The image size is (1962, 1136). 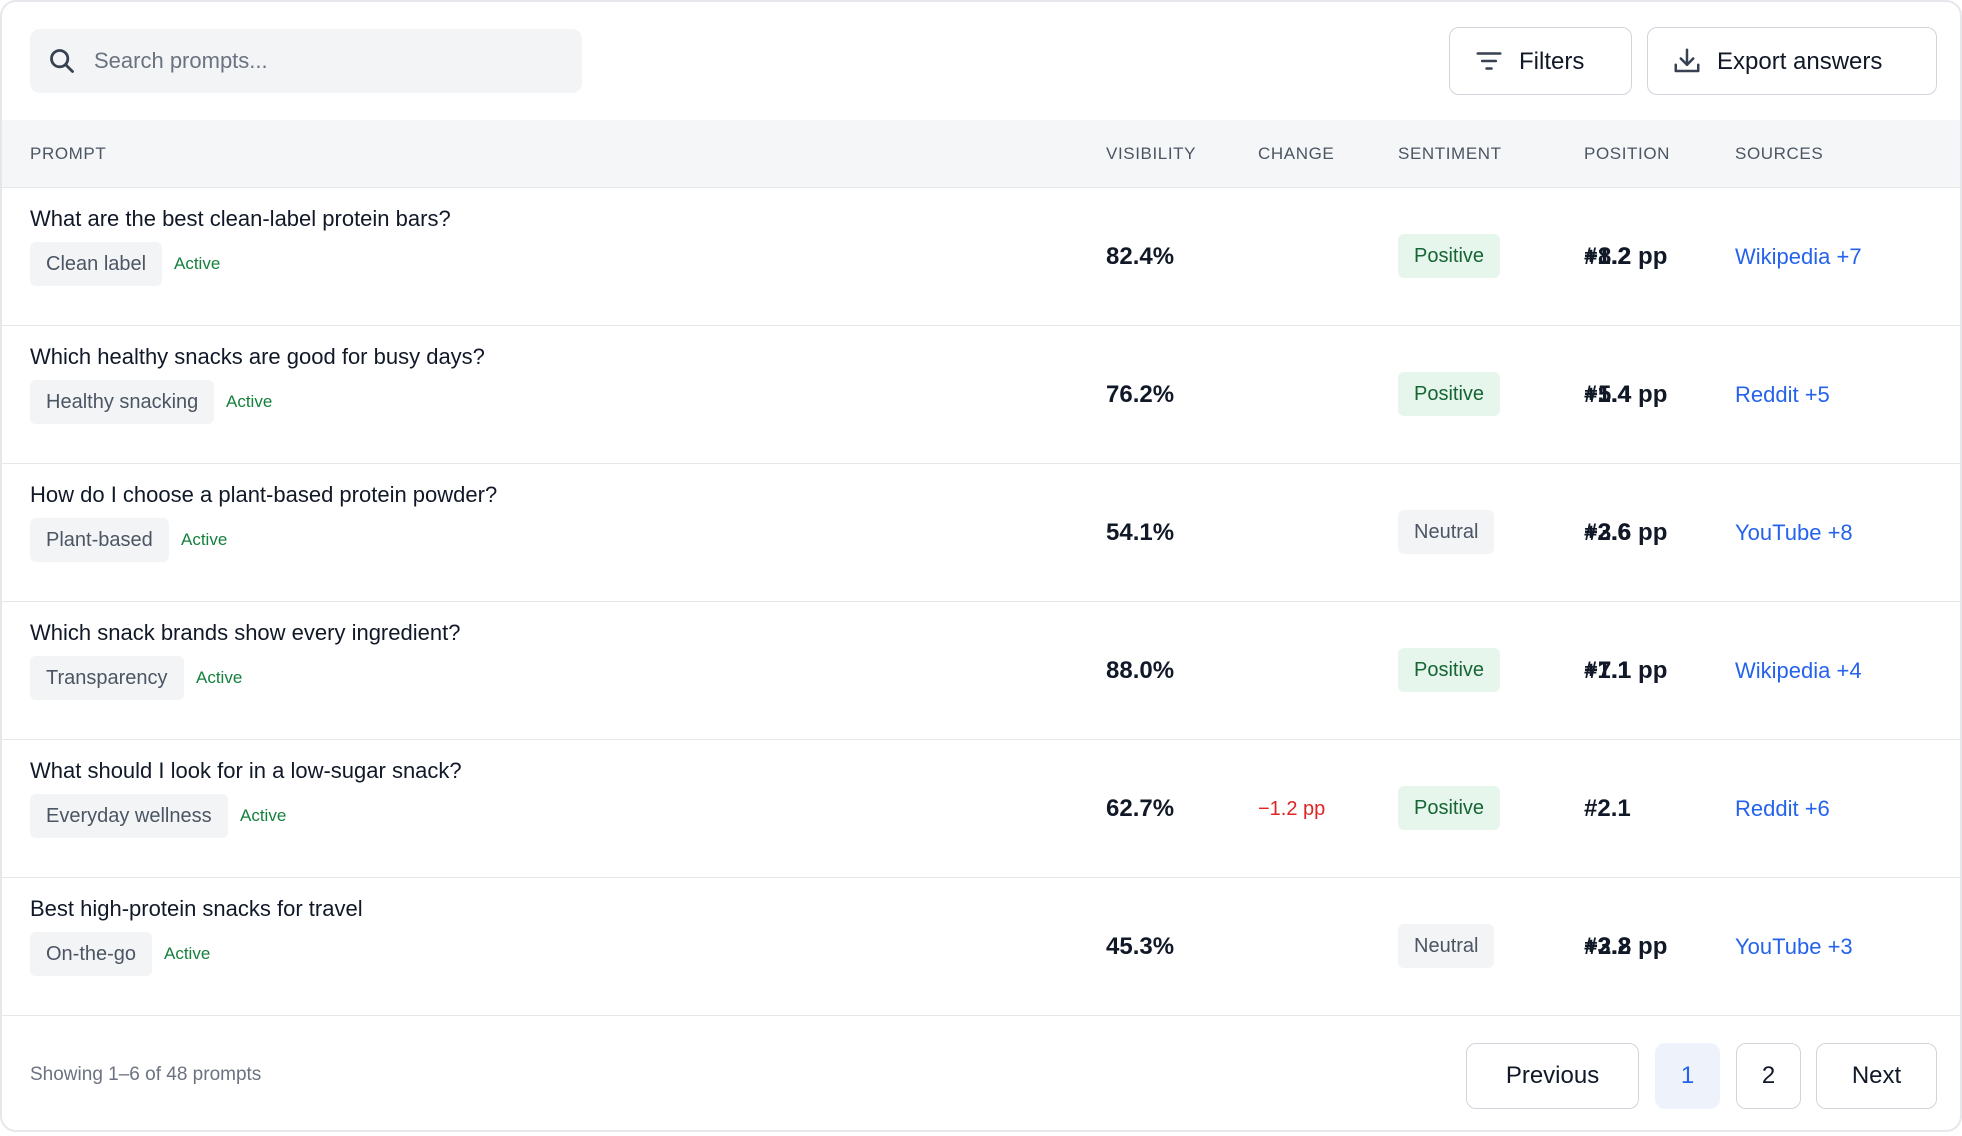 What do you see at coordinates (1800, 61) in the screenshot?
I see `export-answers-button-label: Export answers` at bounding box center [1800, 61].